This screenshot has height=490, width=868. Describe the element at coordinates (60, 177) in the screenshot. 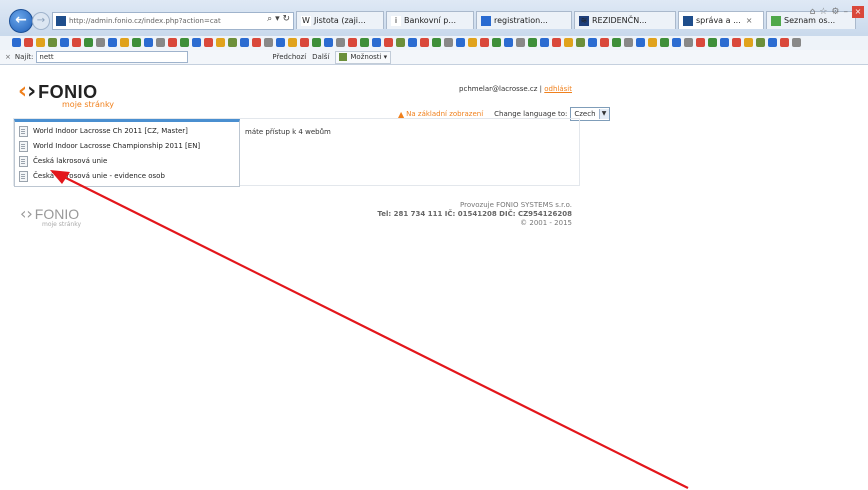

I see `annotation-arrow-head` at that location.